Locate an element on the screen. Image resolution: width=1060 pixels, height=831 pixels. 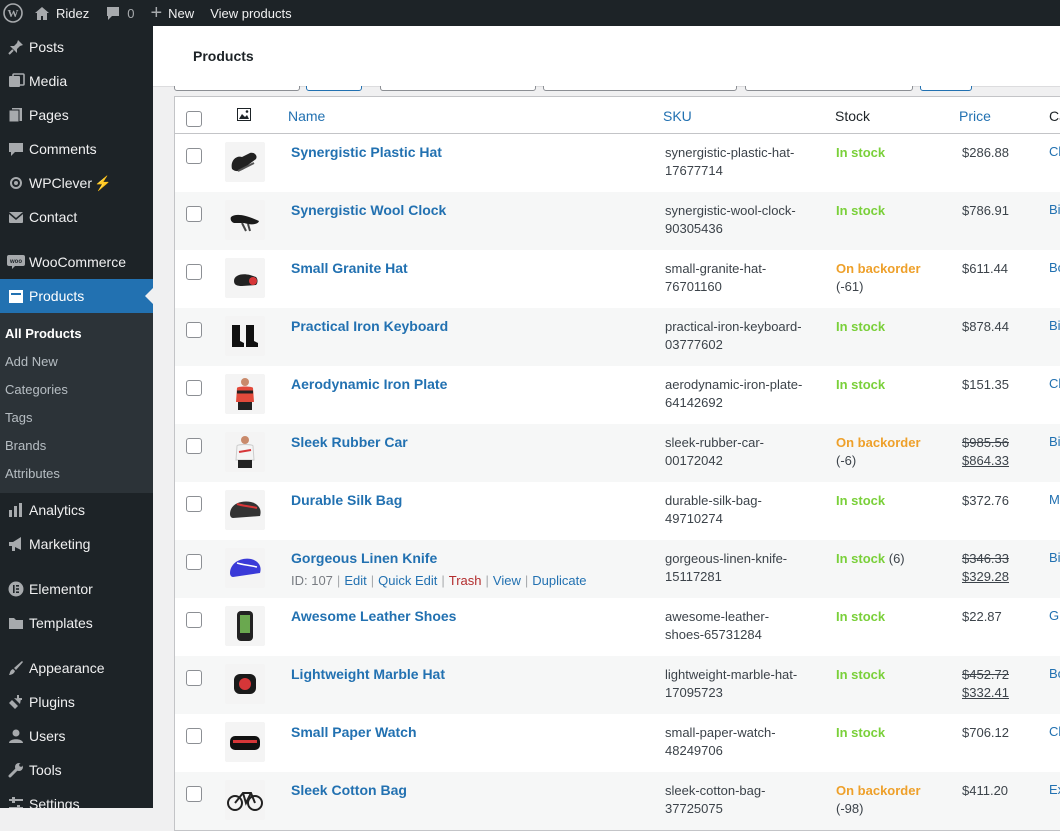
submenu-all-products: All Products is located at coordinates (76, 333).